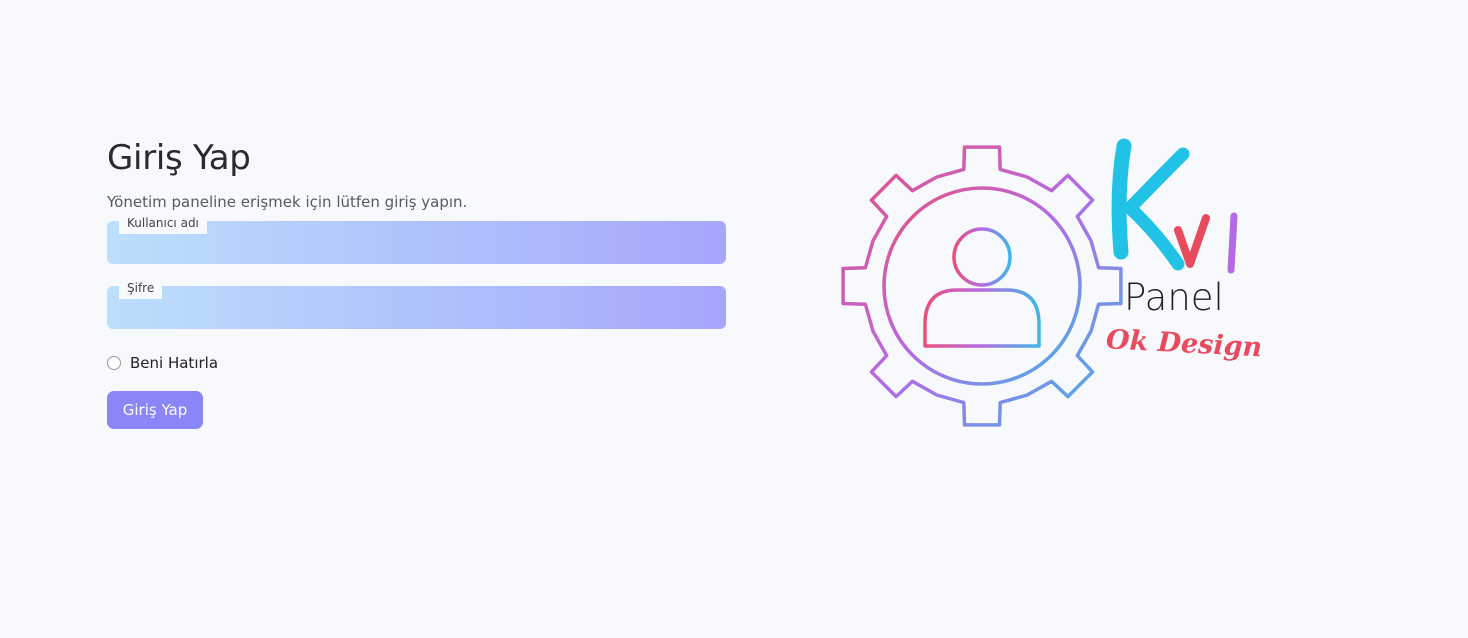 This screenshot has height=638, width=1468. What do you see at coordinates (179, 158) in the screenshot?
I see `page-title: Giriş Yap` at bounding box center [179, 158].